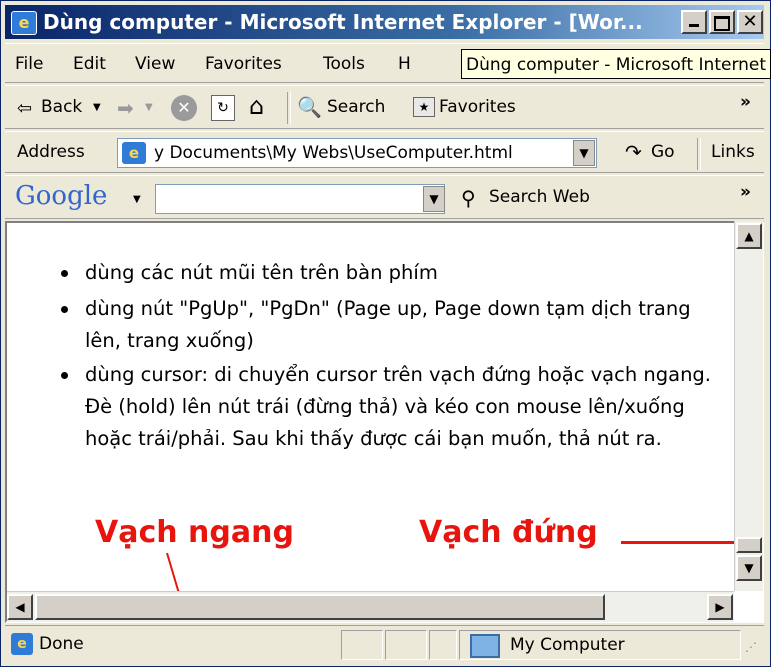 This screenshot has width=771, height=667. I want to click on zone-panel: My Computer, so click(600, 645).